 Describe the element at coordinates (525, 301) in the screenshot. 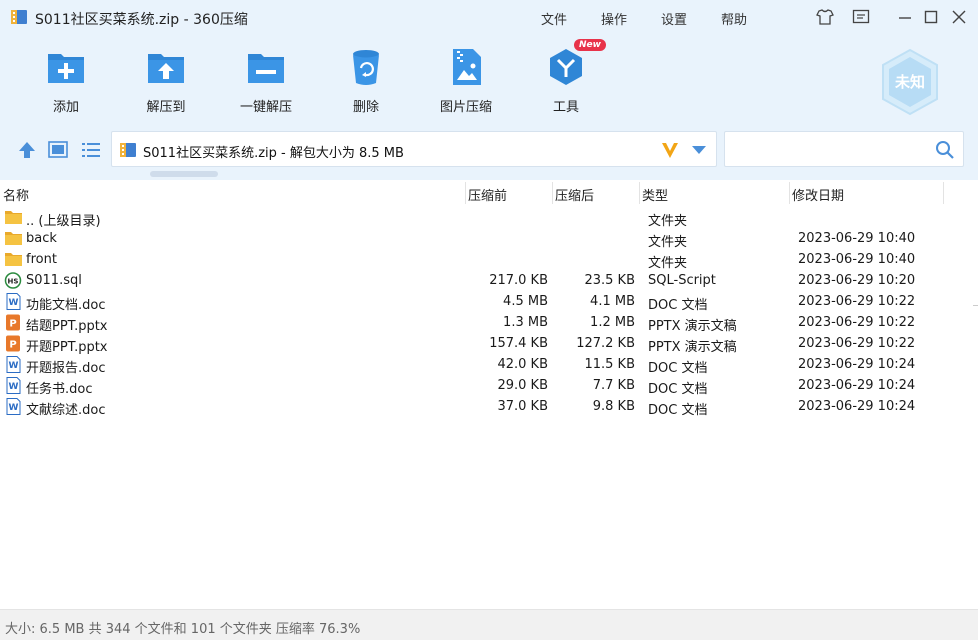

I see `file-size: 4.5 MB` at that location.